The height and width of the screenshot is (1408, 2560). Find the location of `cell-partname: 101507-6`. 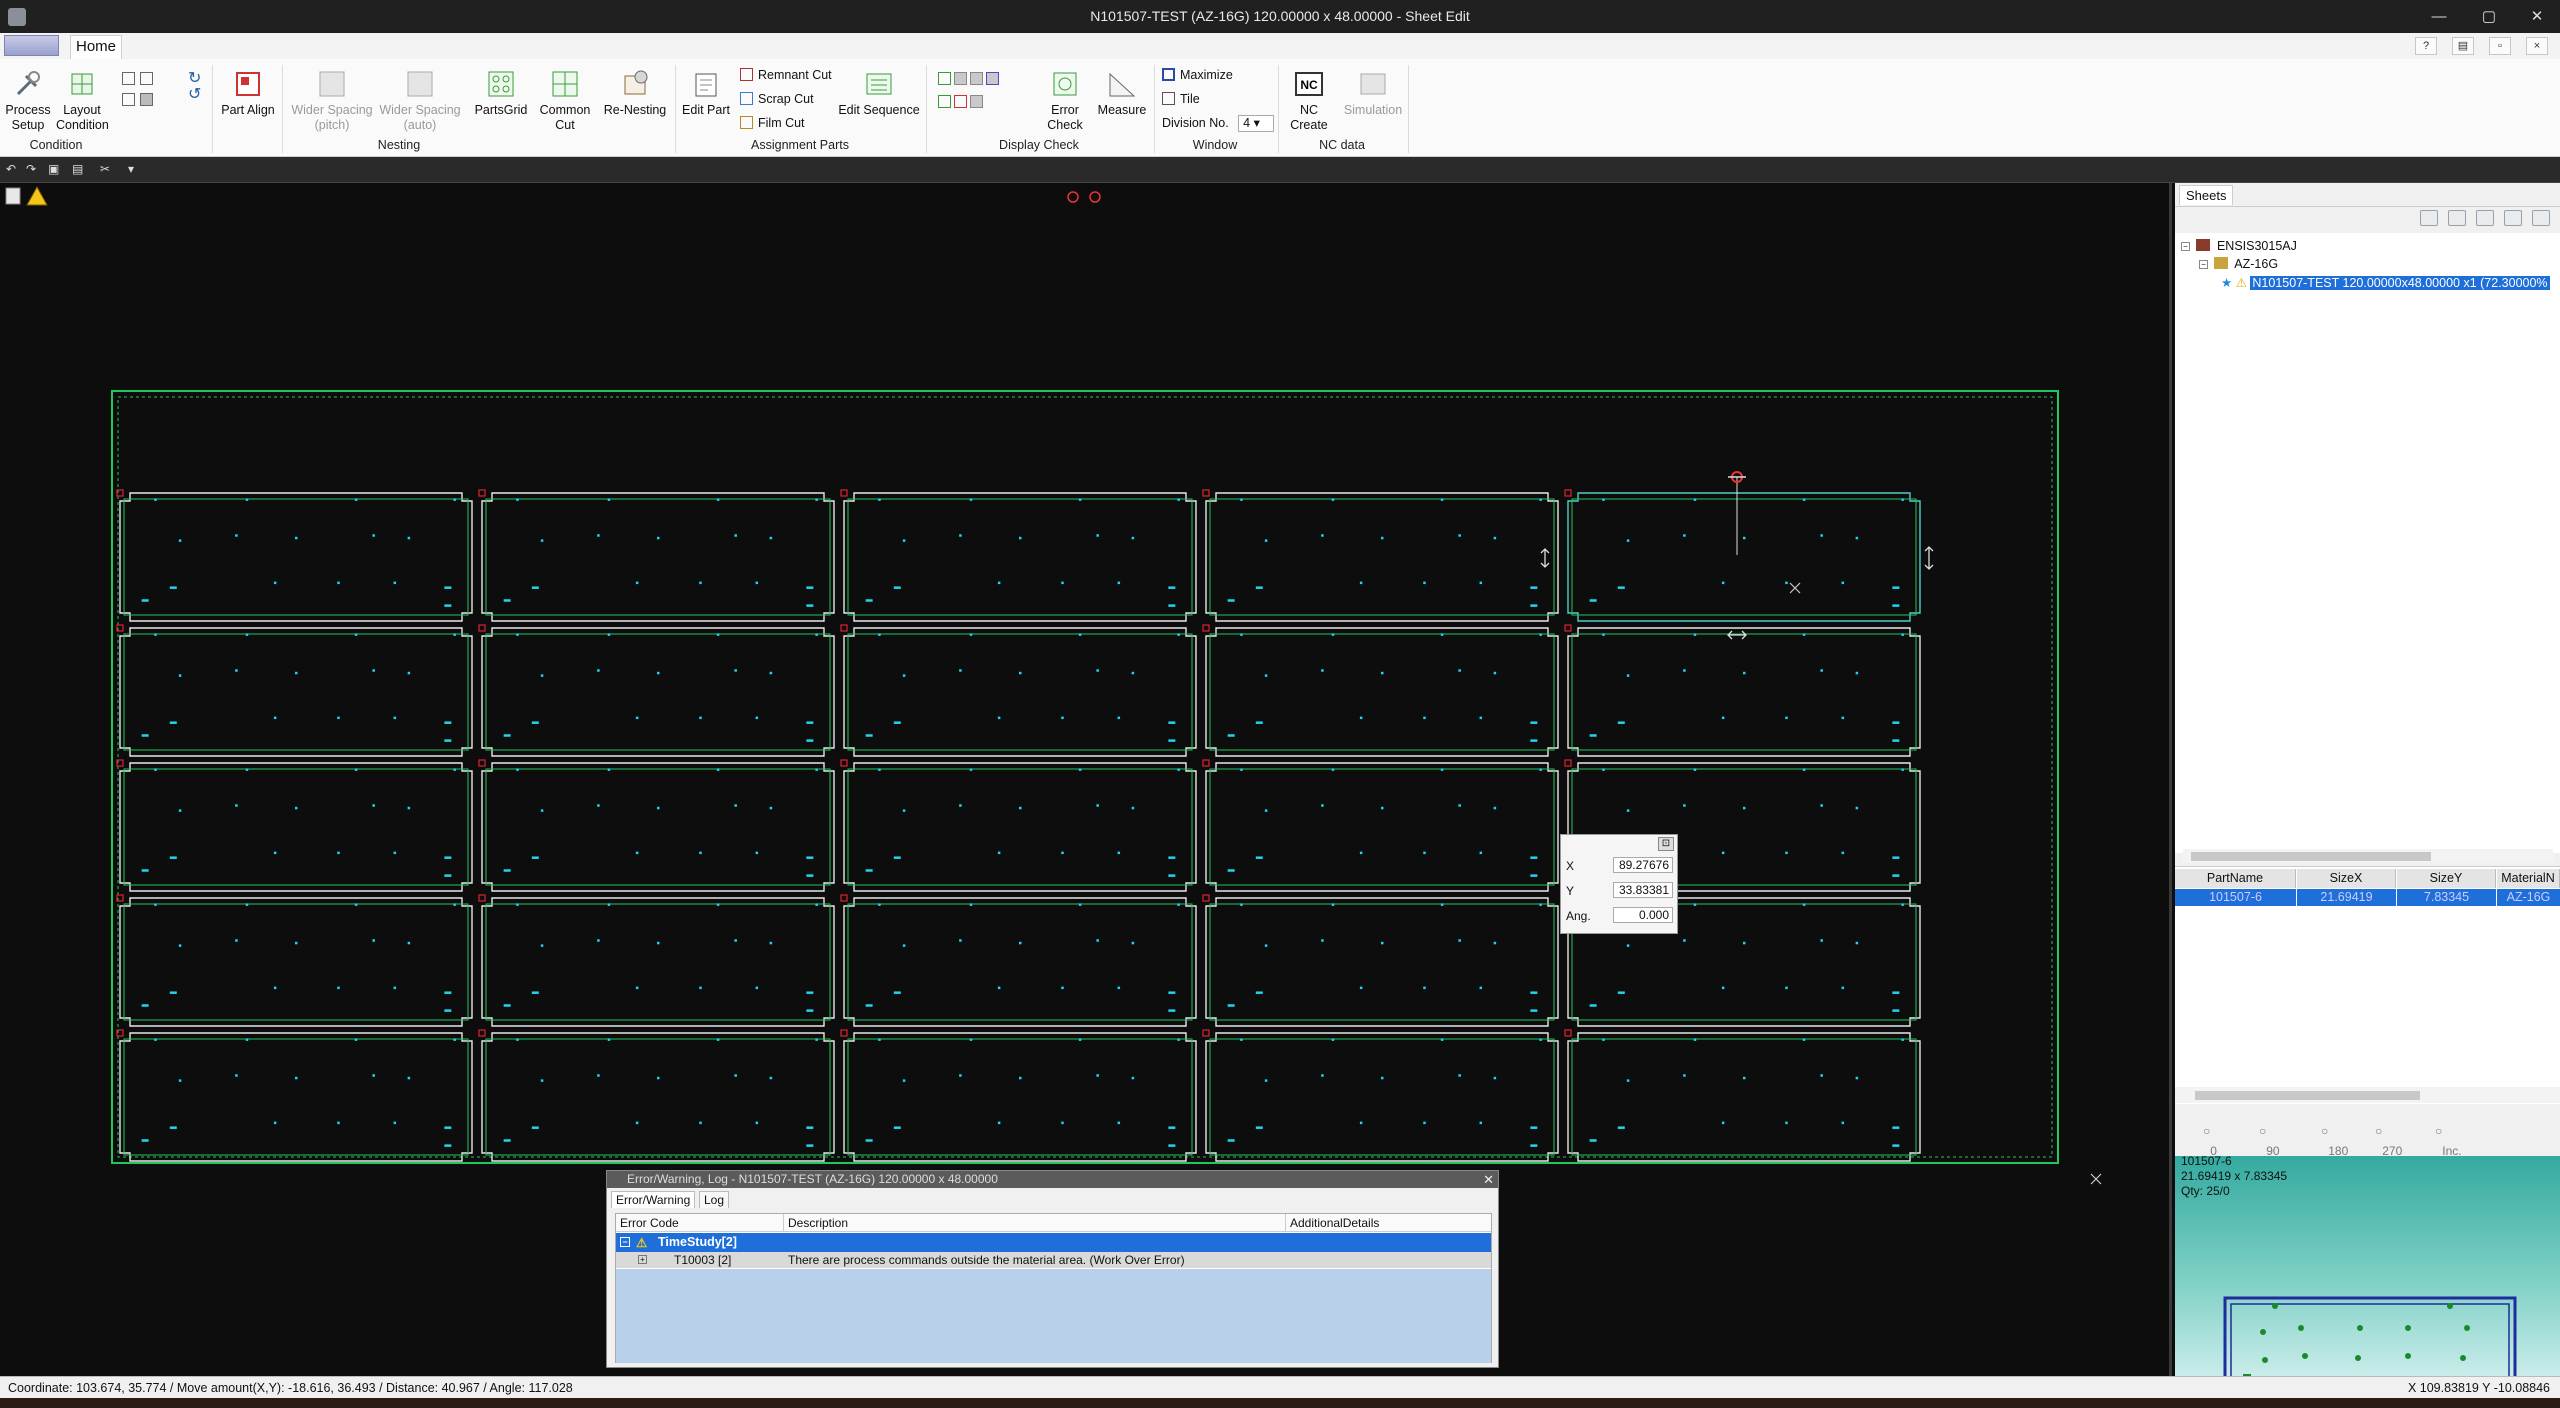

cell-partname: 101507-6 is located at coordinates (2235, 897).